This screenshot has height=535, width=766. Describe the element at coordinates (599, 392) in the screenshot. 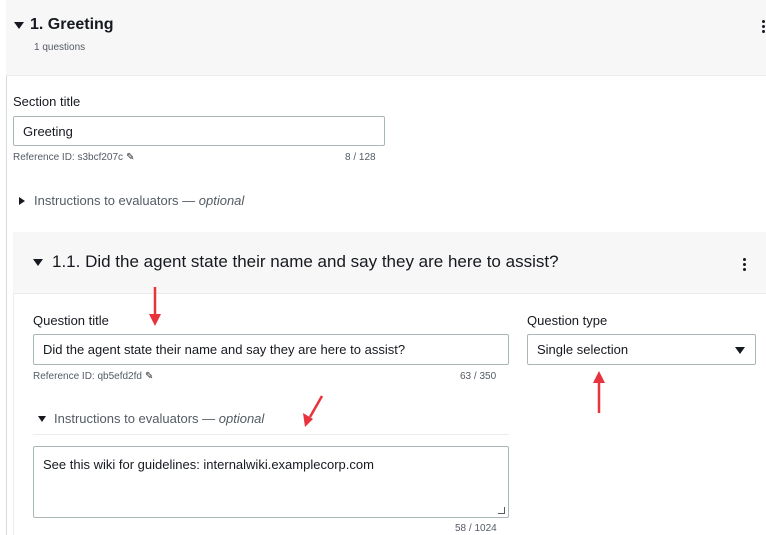

I see `annotation-arrow-question-type` at that location.